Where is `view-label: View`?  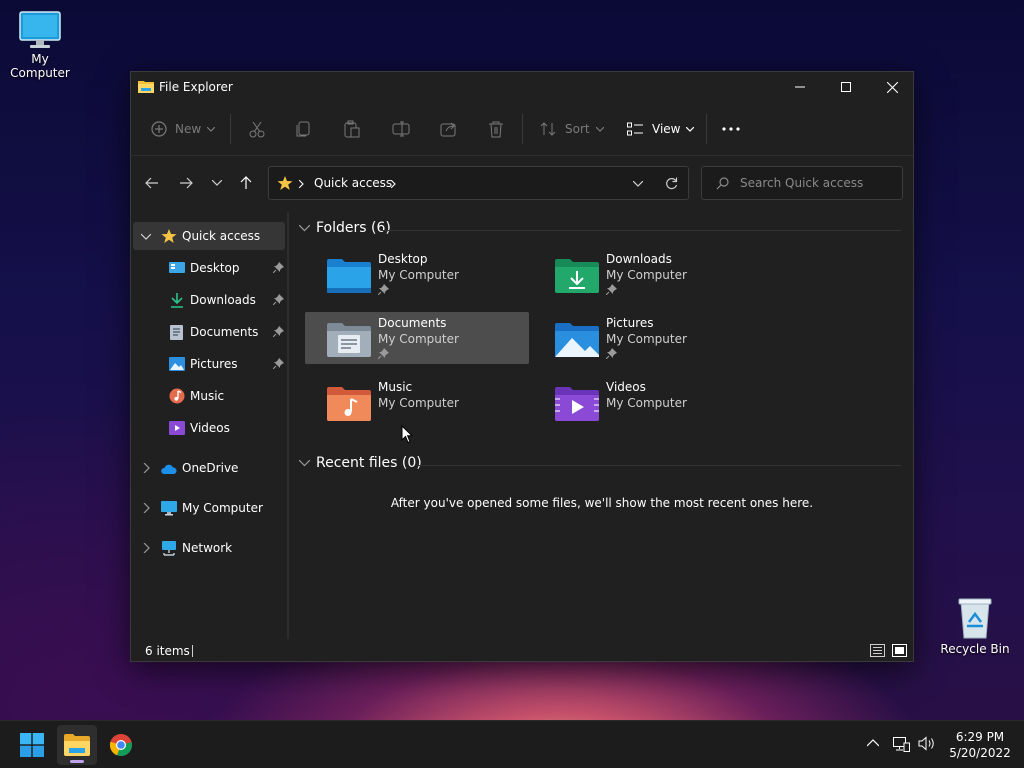
view-label: View is located at coordinates (666, 129).